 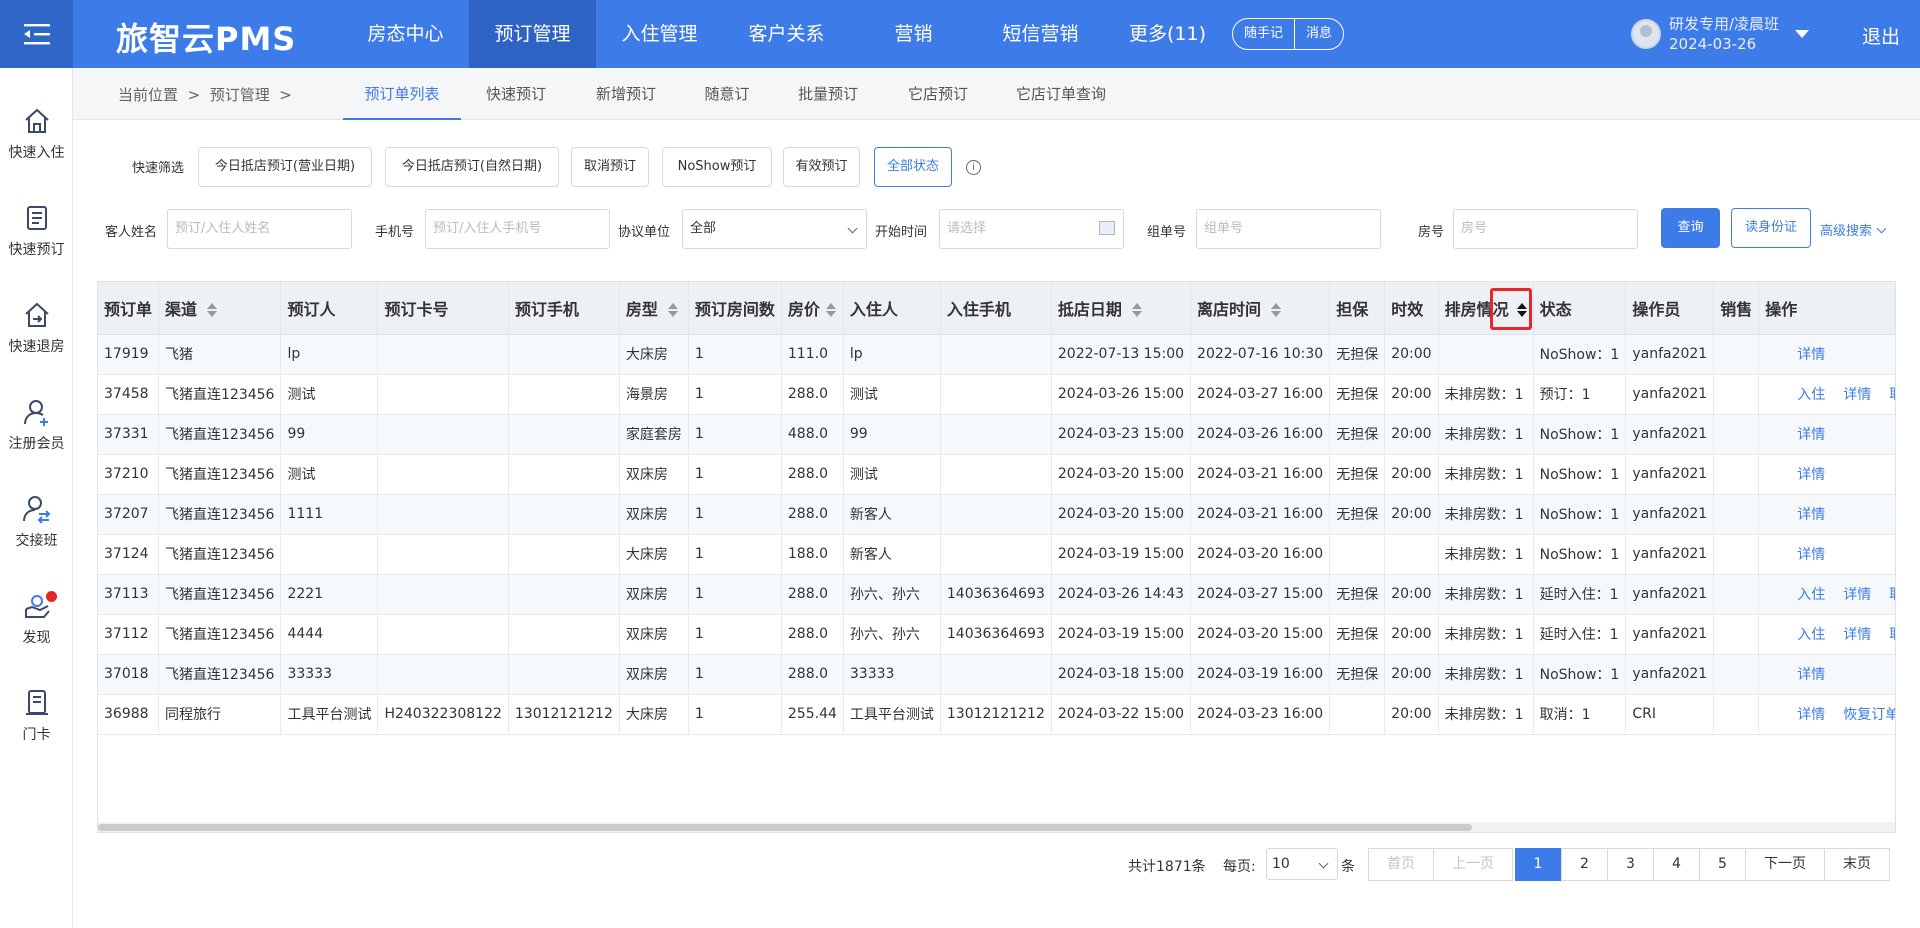 What do you see at coordinates (1121, 308) in the screenshot?
I see `col-header-arrival: 抵店日期` at bounding box center [1121, 308].